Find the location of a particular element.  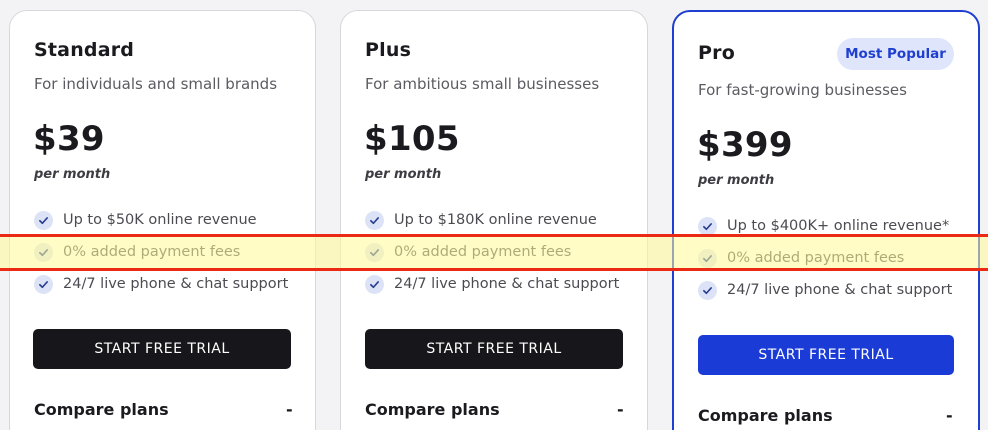

feature-text: Up to $50K online revenue is located at coordinates (160, 220).